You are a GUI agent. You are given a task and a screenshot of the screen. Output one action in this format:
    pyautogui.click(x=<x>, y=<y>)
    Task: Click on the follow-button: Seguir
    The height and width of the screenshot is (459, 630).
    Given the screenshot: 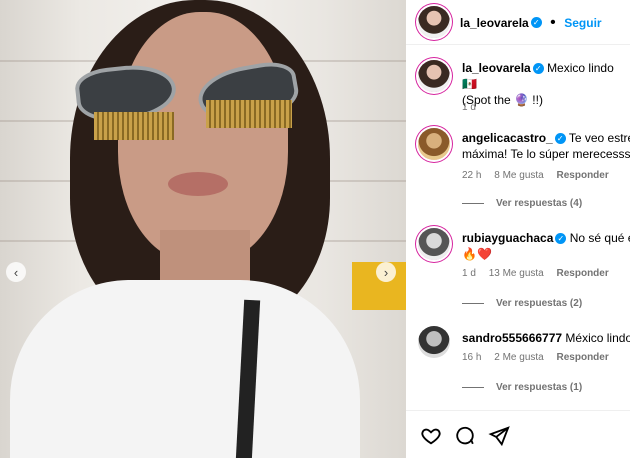 What is the action you would take?
    pyautogui.click(x=582, y=23)
    